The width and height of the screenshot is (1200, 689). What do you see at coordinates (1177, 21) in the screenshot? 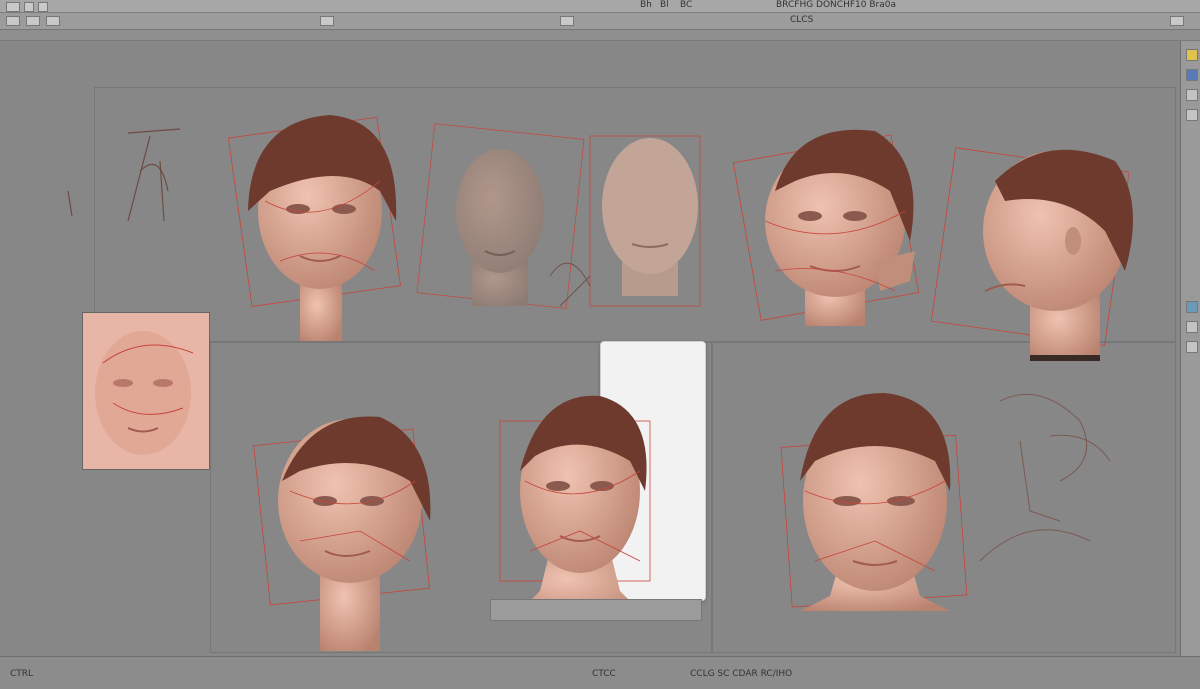
I see `settings-icon` at bounding box center [1177, 21].